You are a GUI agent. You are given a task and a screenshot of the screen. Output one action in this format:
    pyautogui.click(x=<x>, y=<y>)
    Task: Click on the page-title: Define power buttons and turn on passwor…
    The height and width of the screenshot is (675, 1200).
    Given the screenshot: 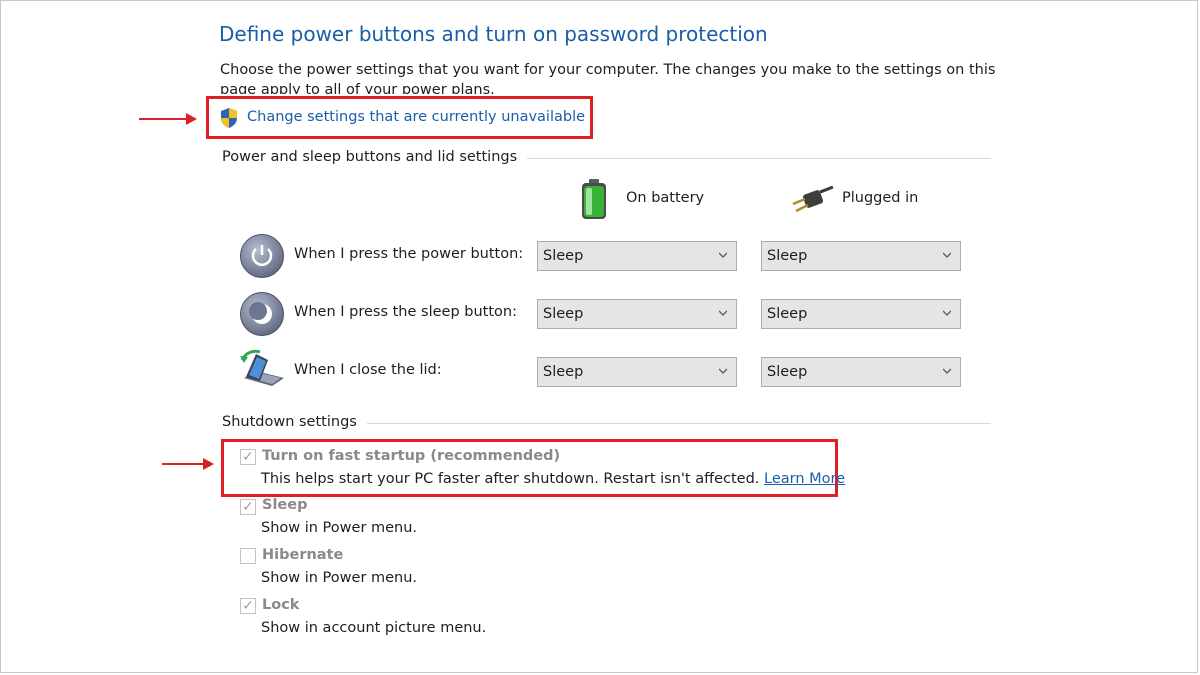 What is the action you would take?
    pyautogui.click(x=493, y=34)
    